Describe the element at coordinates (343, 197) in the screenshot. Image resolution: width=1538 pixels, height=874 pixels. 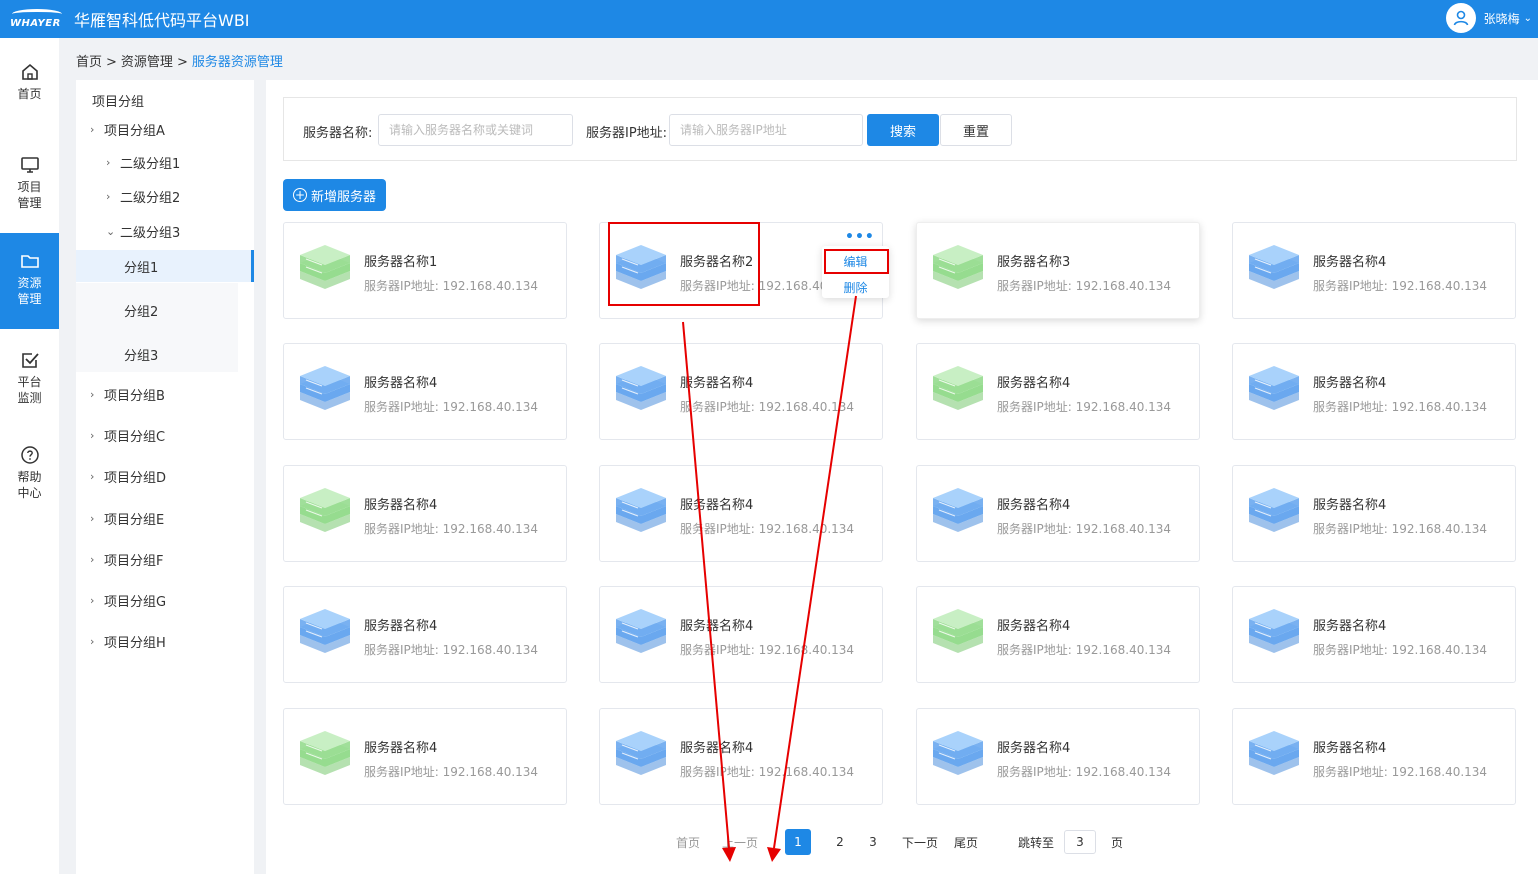
I see `add-server-label: 新增服务器` at that location.